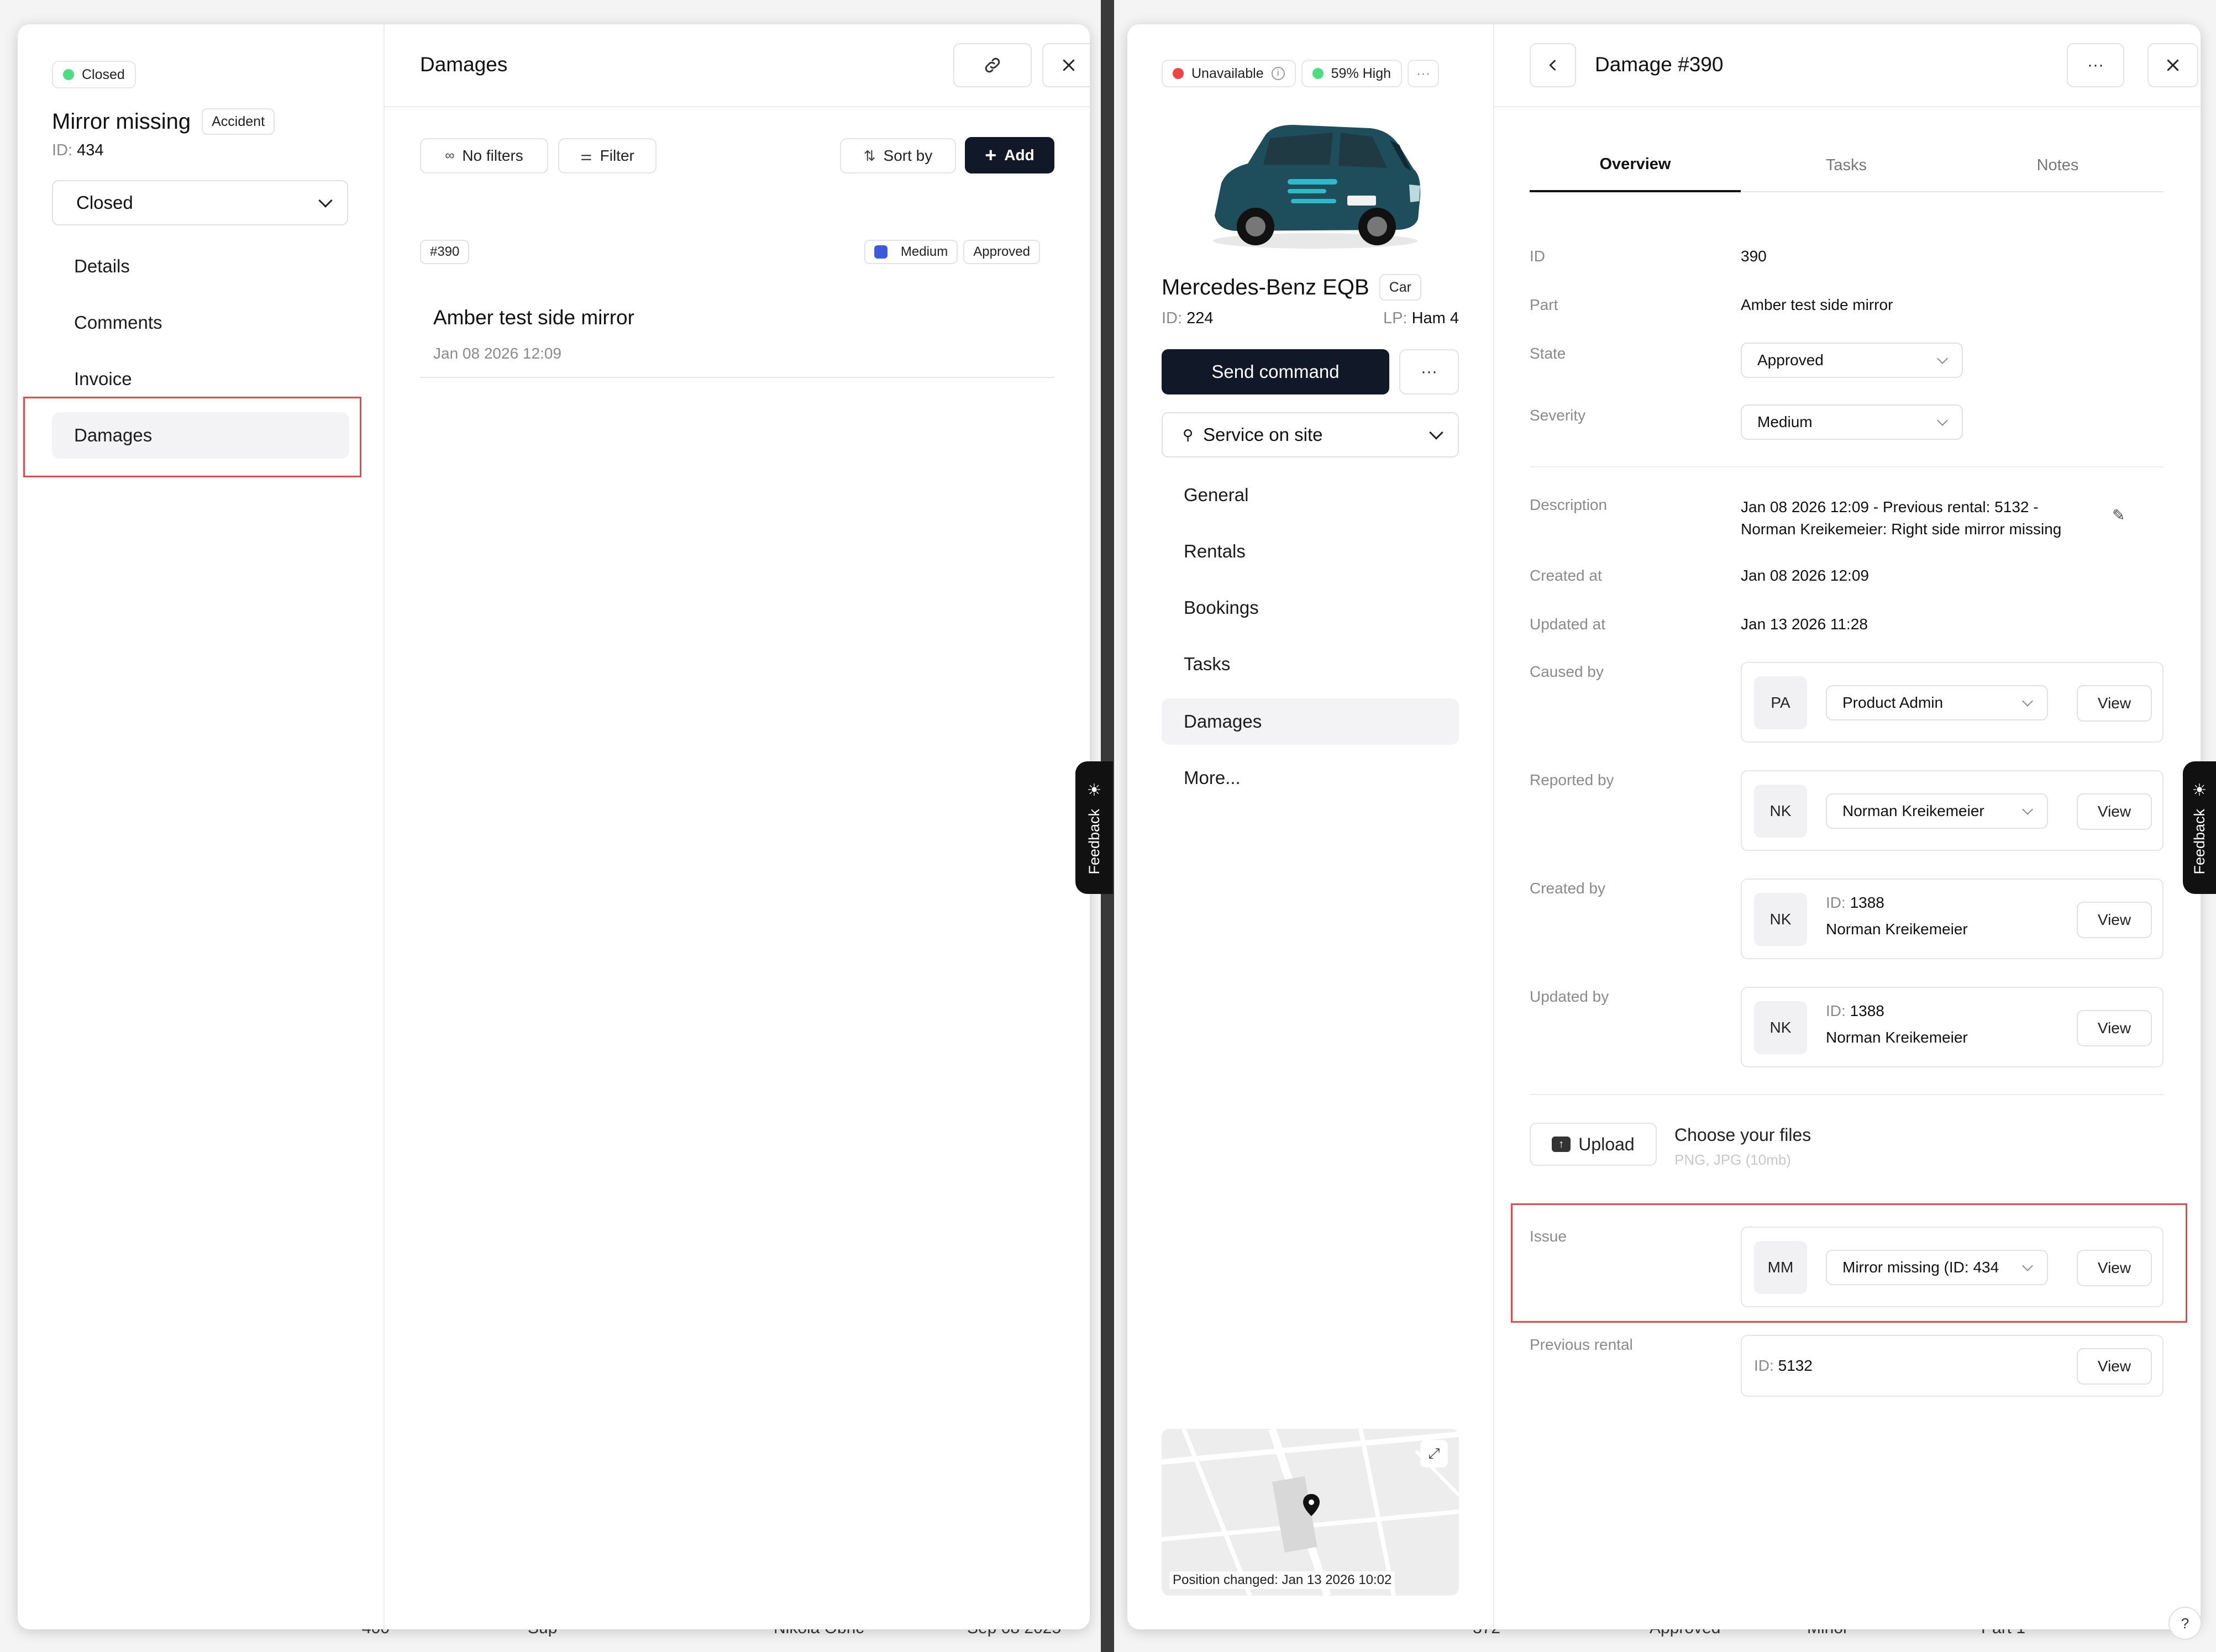 Image resolution: width=2216 pixels, height=1652 pixels. I want to click on nav-item-label: Bookings, so click(1222, 607).